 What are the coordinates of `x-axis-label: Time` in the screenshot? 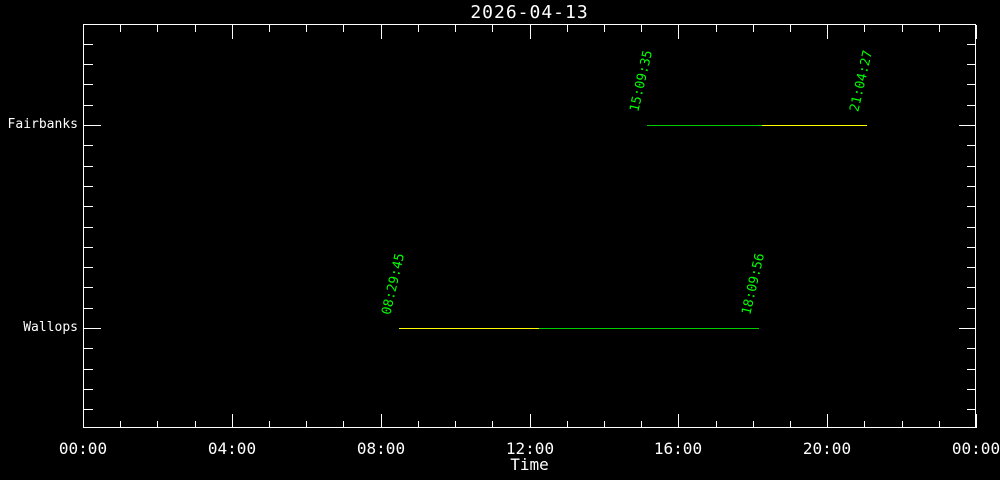 It's located at (529, 464).